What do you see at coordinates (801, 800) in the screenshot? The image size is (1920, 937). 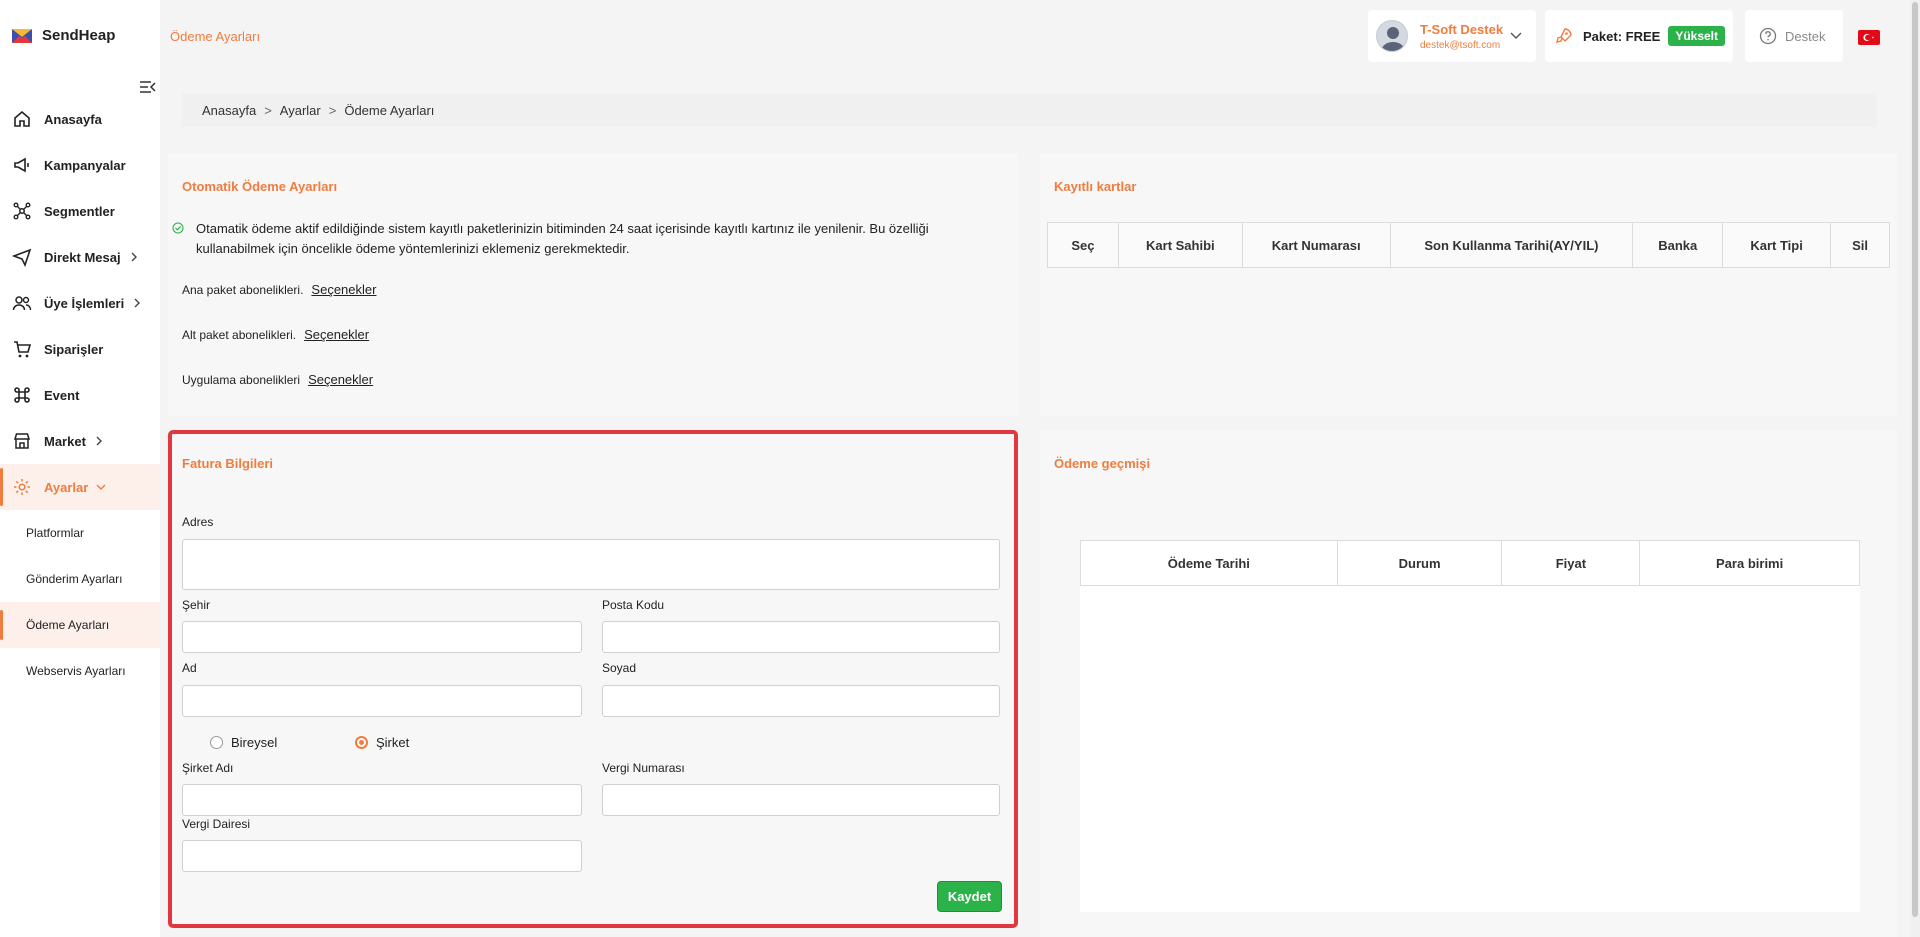 I see `tax-number-field` at bounding box center [801, 800].